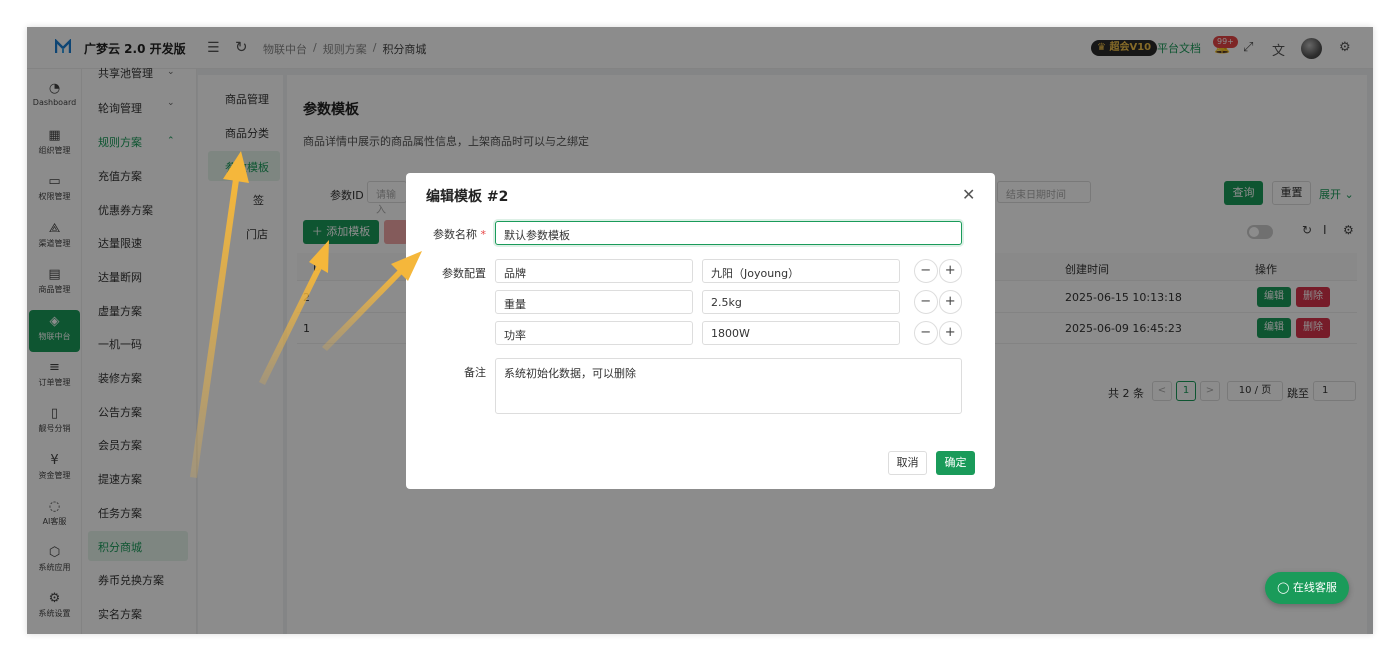 This screenshot has width=1400, height=661. I want to click on close-icon: ✕, so click(968, 194).